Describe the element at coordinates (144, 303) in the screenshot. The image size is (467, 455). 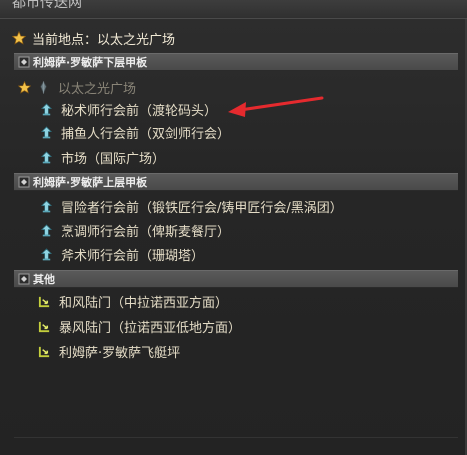
I see `list-item-label: 和风陆门（中拉诺西亚方面）` at that location.